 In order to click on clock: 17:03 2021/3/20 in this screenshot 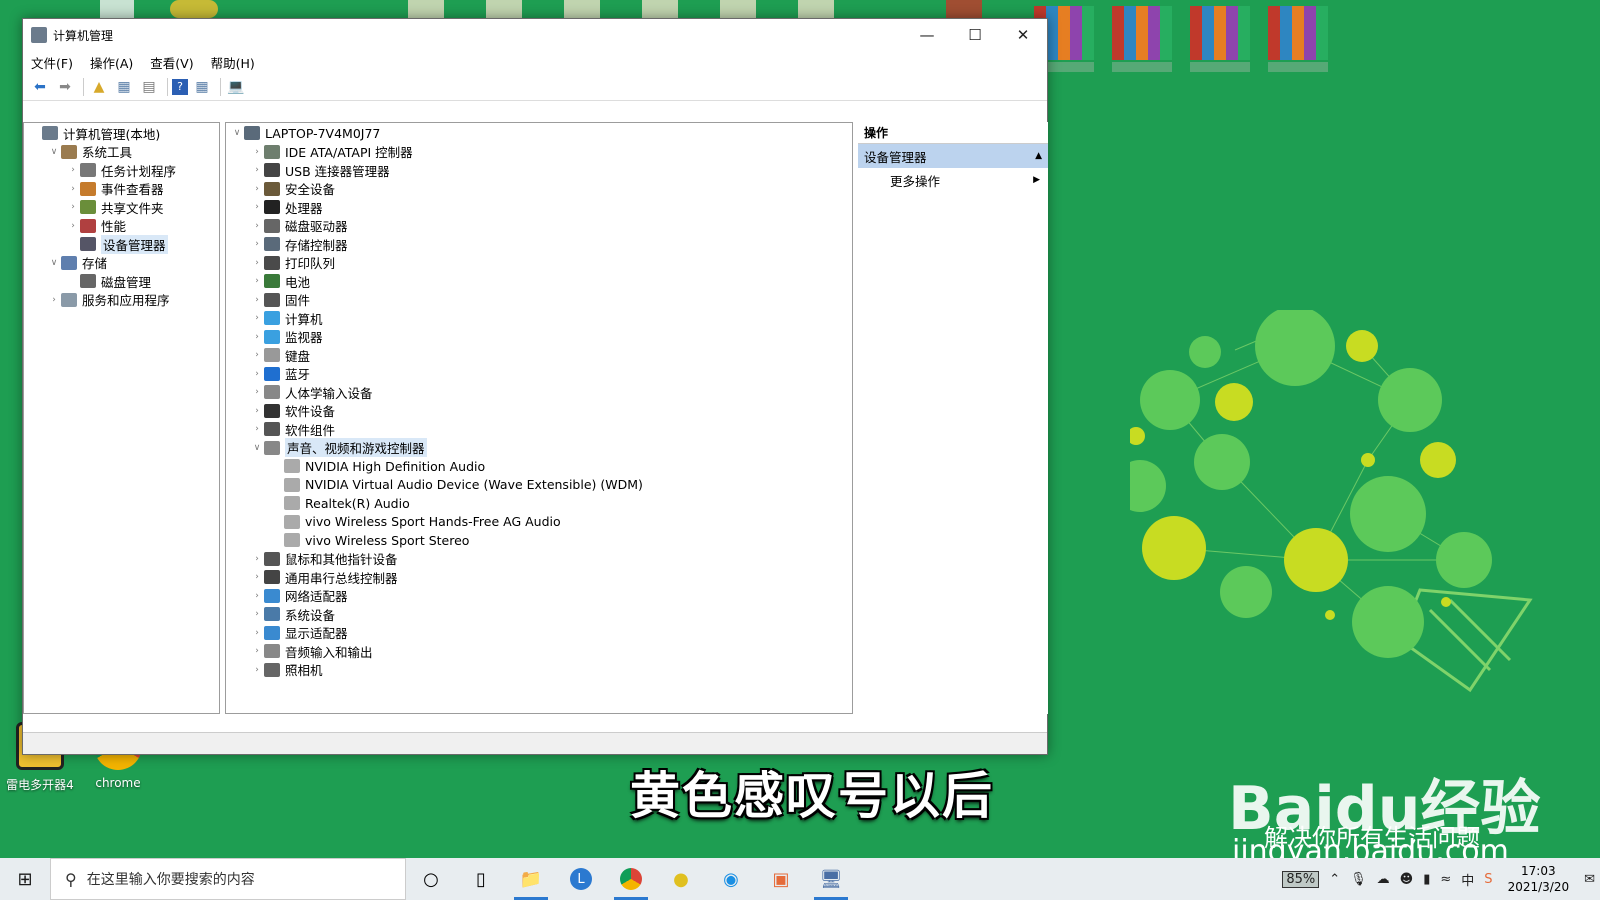, I will do `click(1539, 879)`.